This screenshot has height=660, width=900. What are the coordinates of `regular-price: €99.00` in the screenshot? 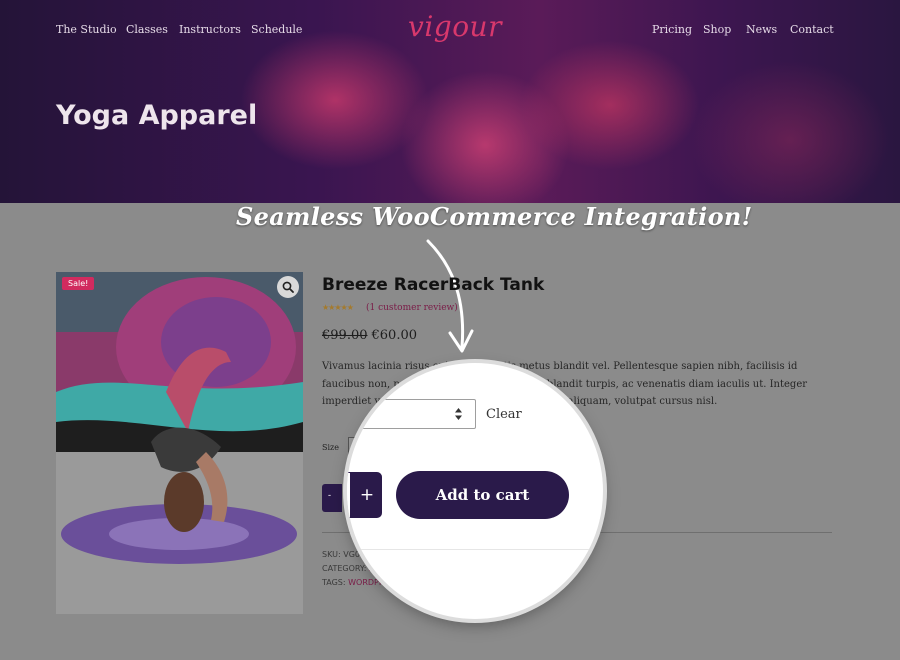 It's located at (345, 335).